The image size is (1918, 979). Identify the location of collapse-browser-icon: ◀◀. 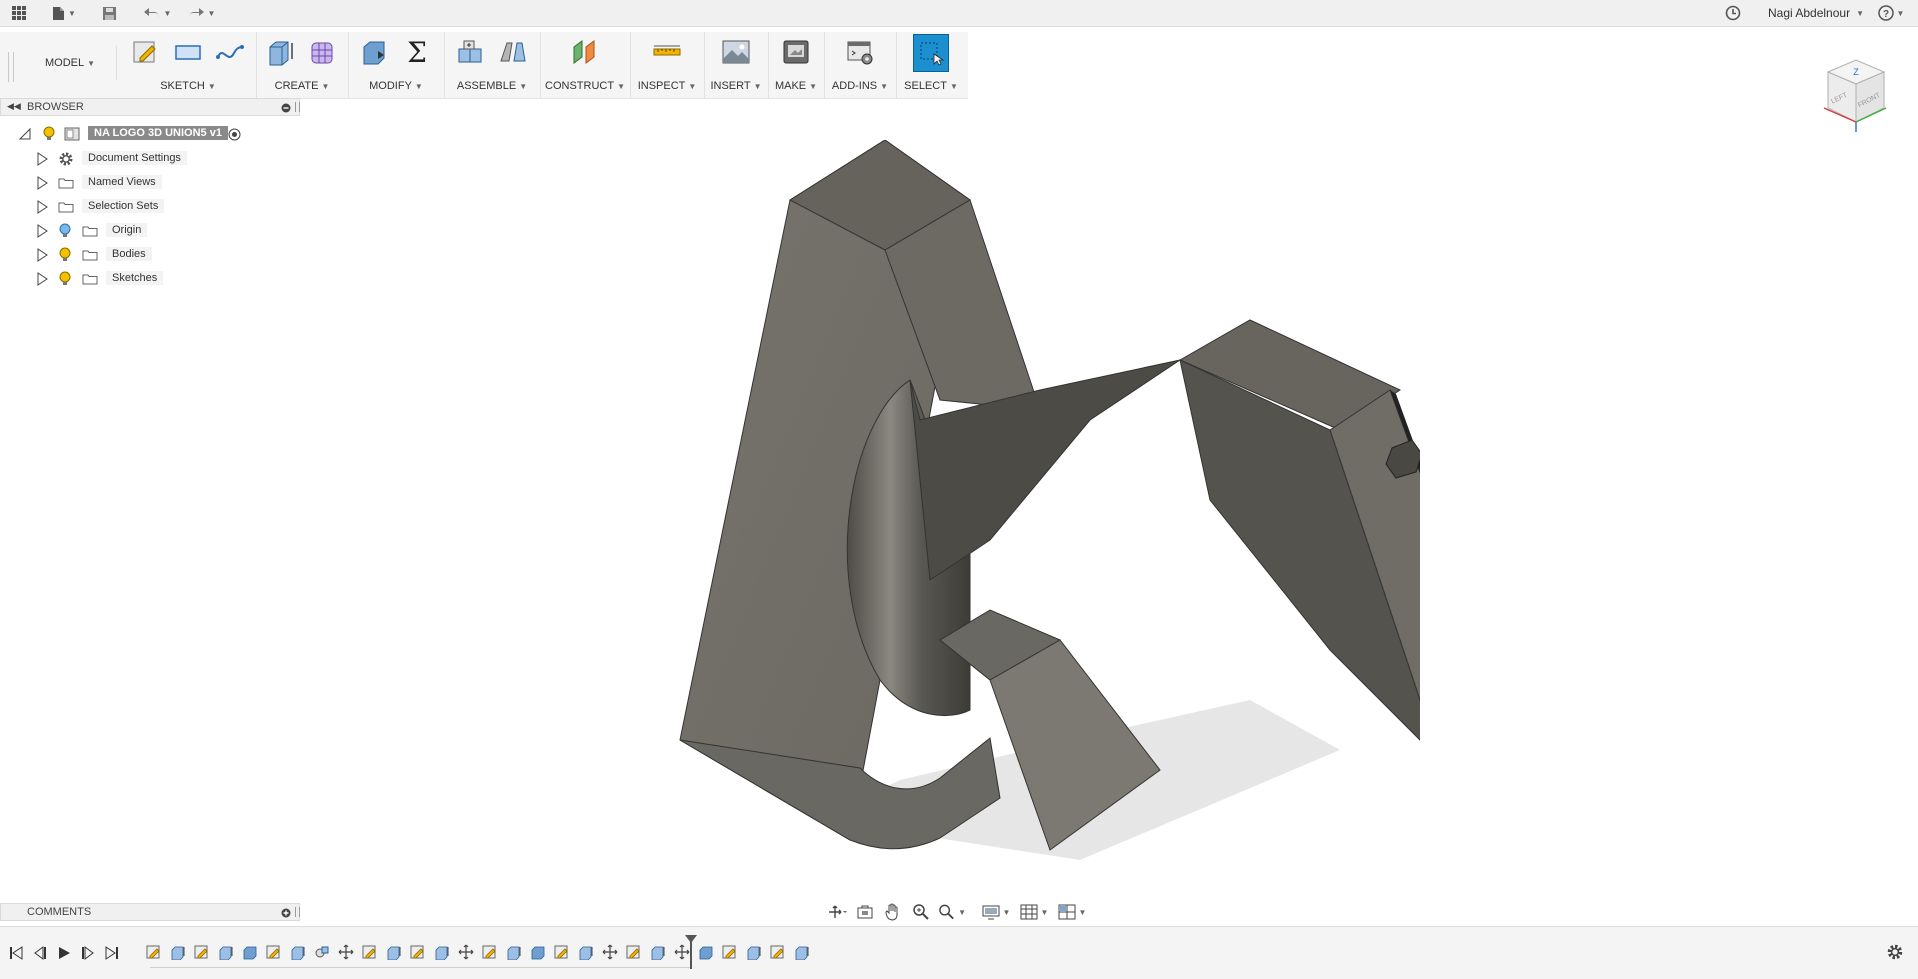
(14, 106).